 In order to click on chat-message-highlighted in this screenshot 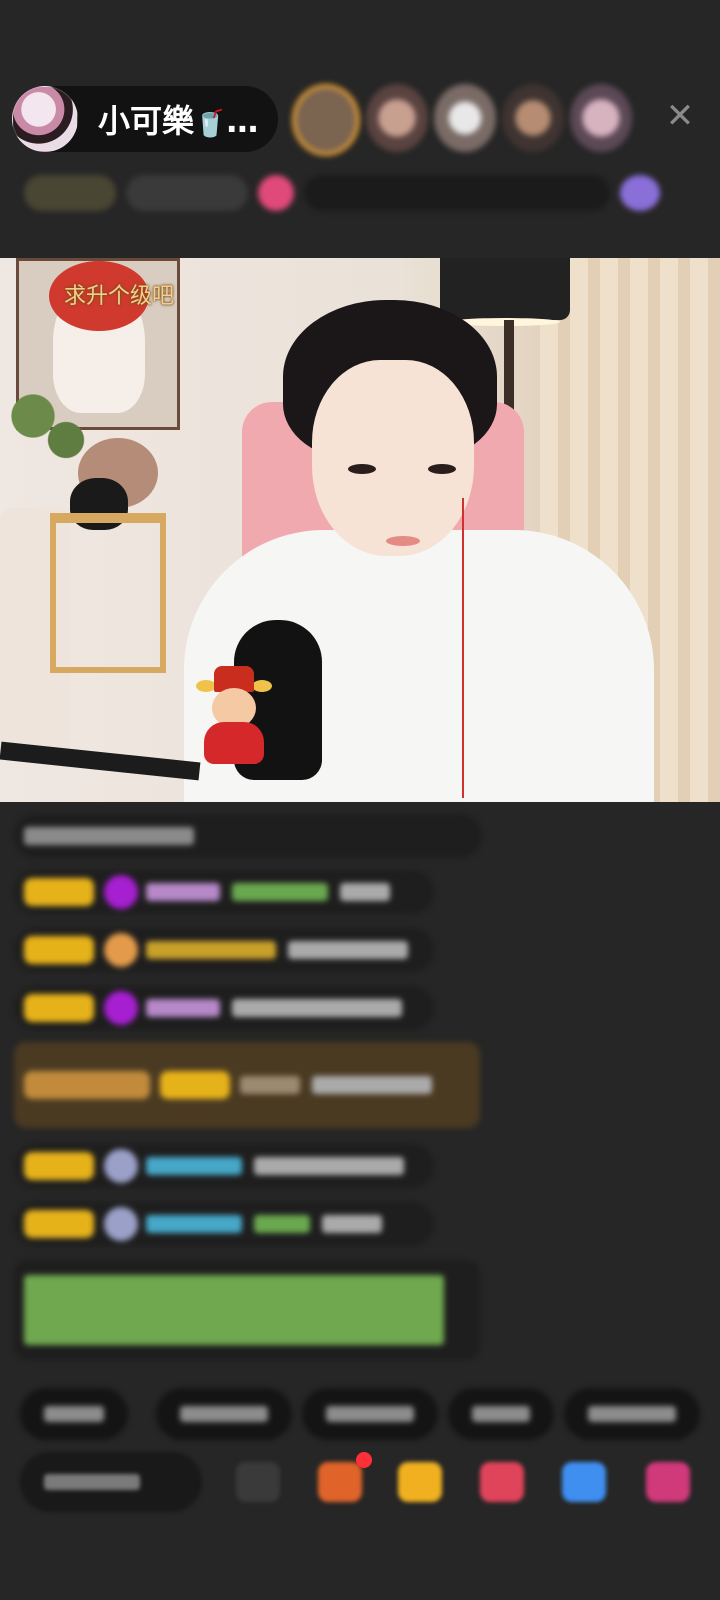, I will do `click(247, 1085)`.